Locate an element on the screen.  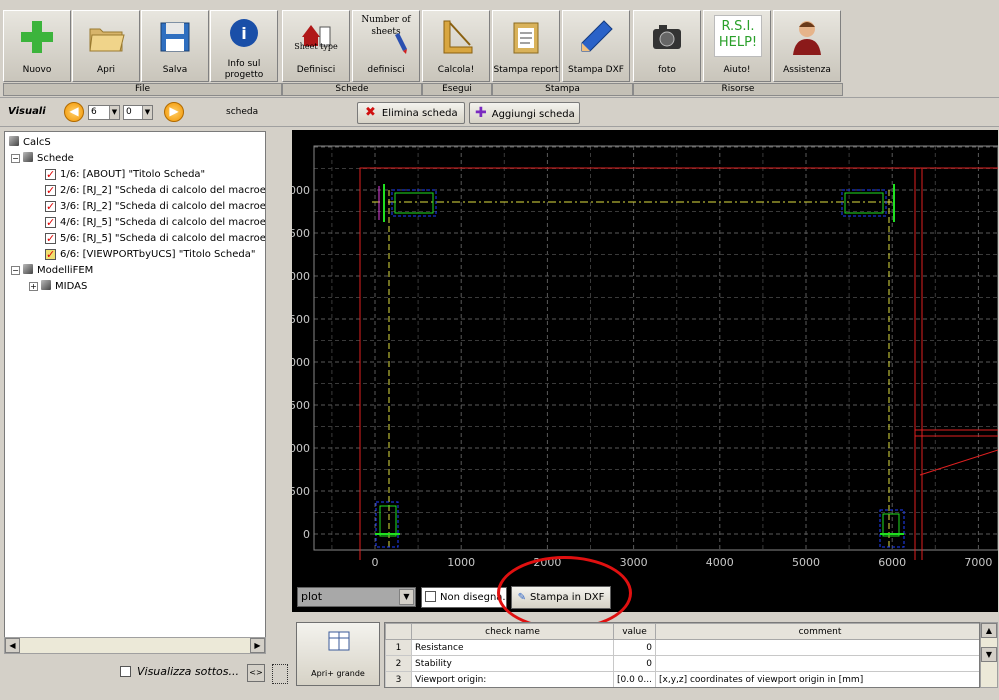
tree-modellifem: − ModelliFEM is located at coordinates (52, 271).